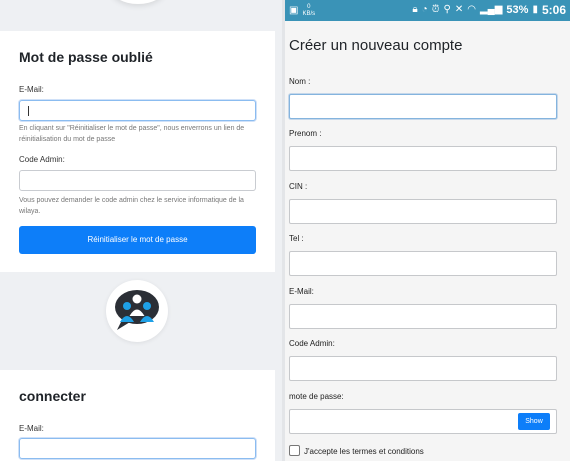 Image resolution: width=570 pixels, height=461 pixels. What do you see at coordinates (534, 421) in the screenshot?
I see `show-password-button: Show` at bounding box center [534, 421].